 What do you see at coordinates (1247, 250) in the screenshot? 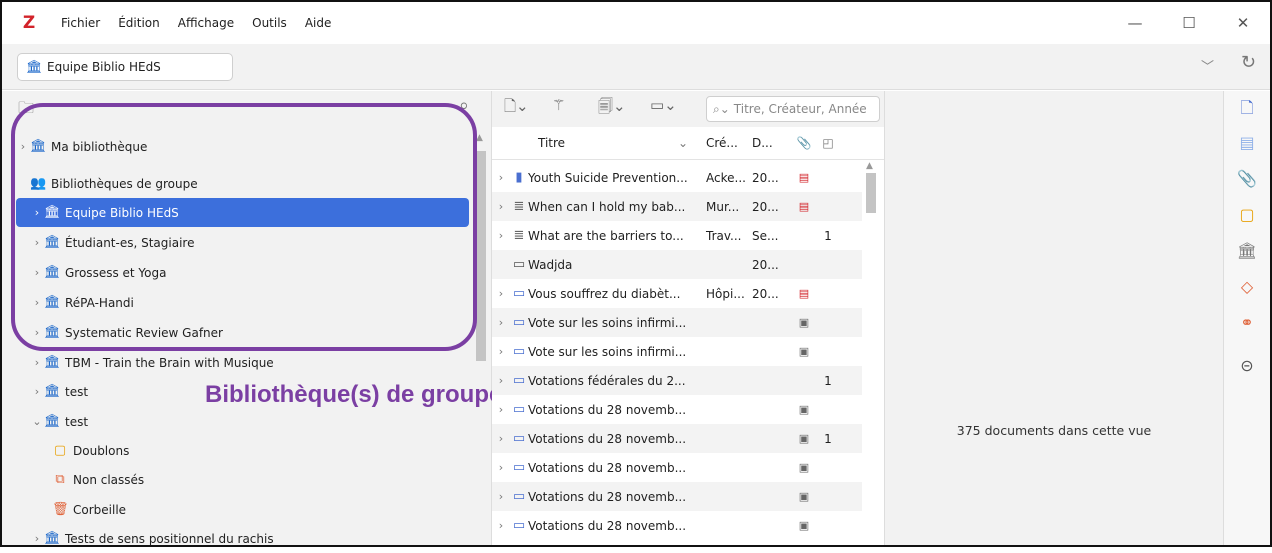
I see `libraries-collections-icon: 🏛` at bounding box center [1247, 250].